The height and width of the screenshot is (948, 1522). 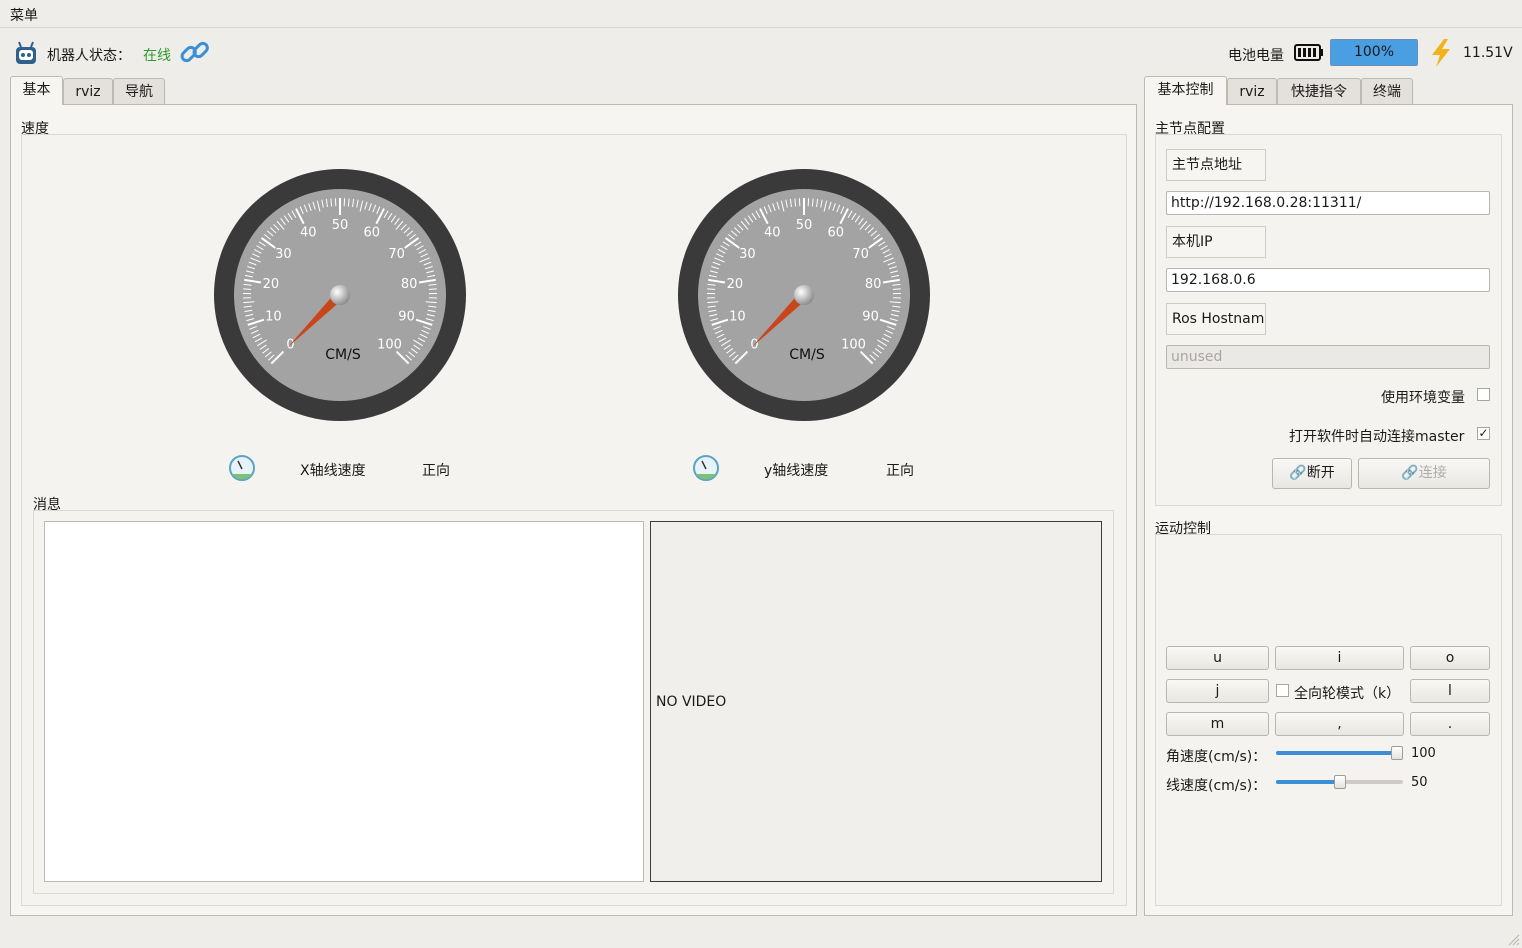 What do you see at coordinates (1450, 658) in the screenshot?
I see `key-o-button: o` at bounding box center [1450, 658].